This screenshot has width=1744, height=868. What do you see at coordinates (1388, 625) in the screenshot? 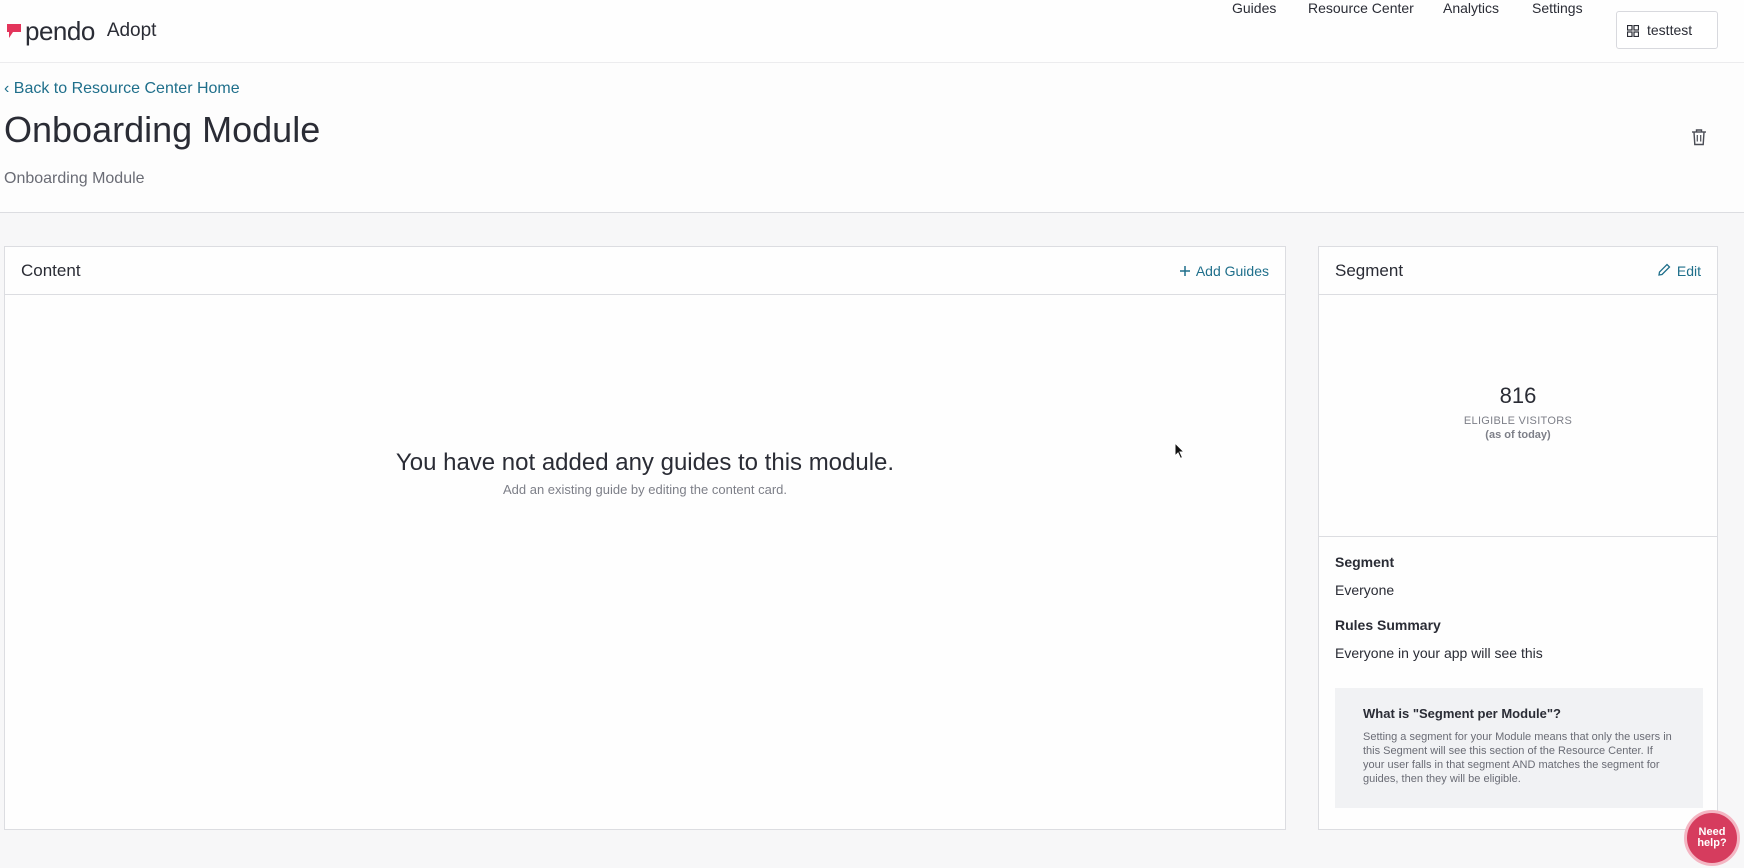
I see `rules-summary-label: Rules Summary` at bounding box center [1388, 625].